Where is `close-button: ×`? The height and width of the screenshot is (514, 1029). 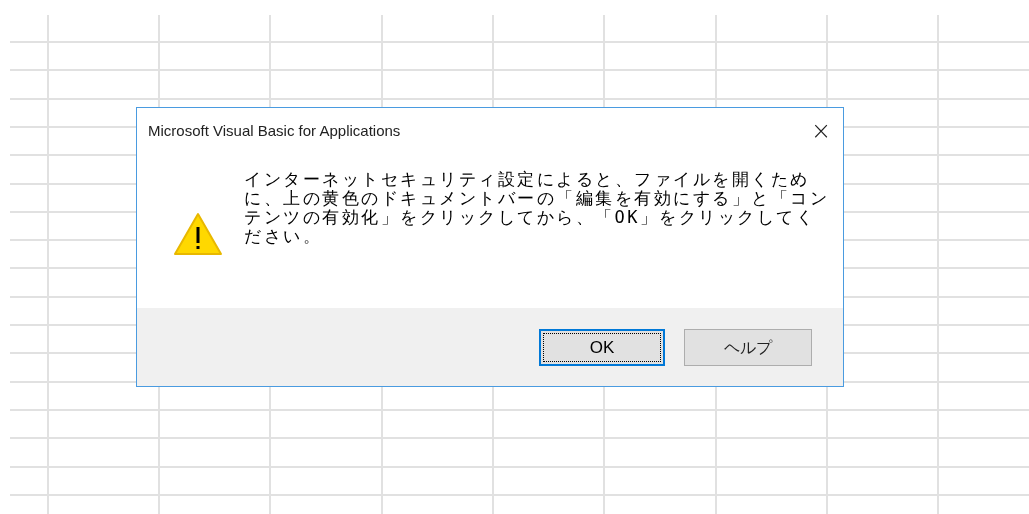
close-button: × is located at coordinates (820, 131).